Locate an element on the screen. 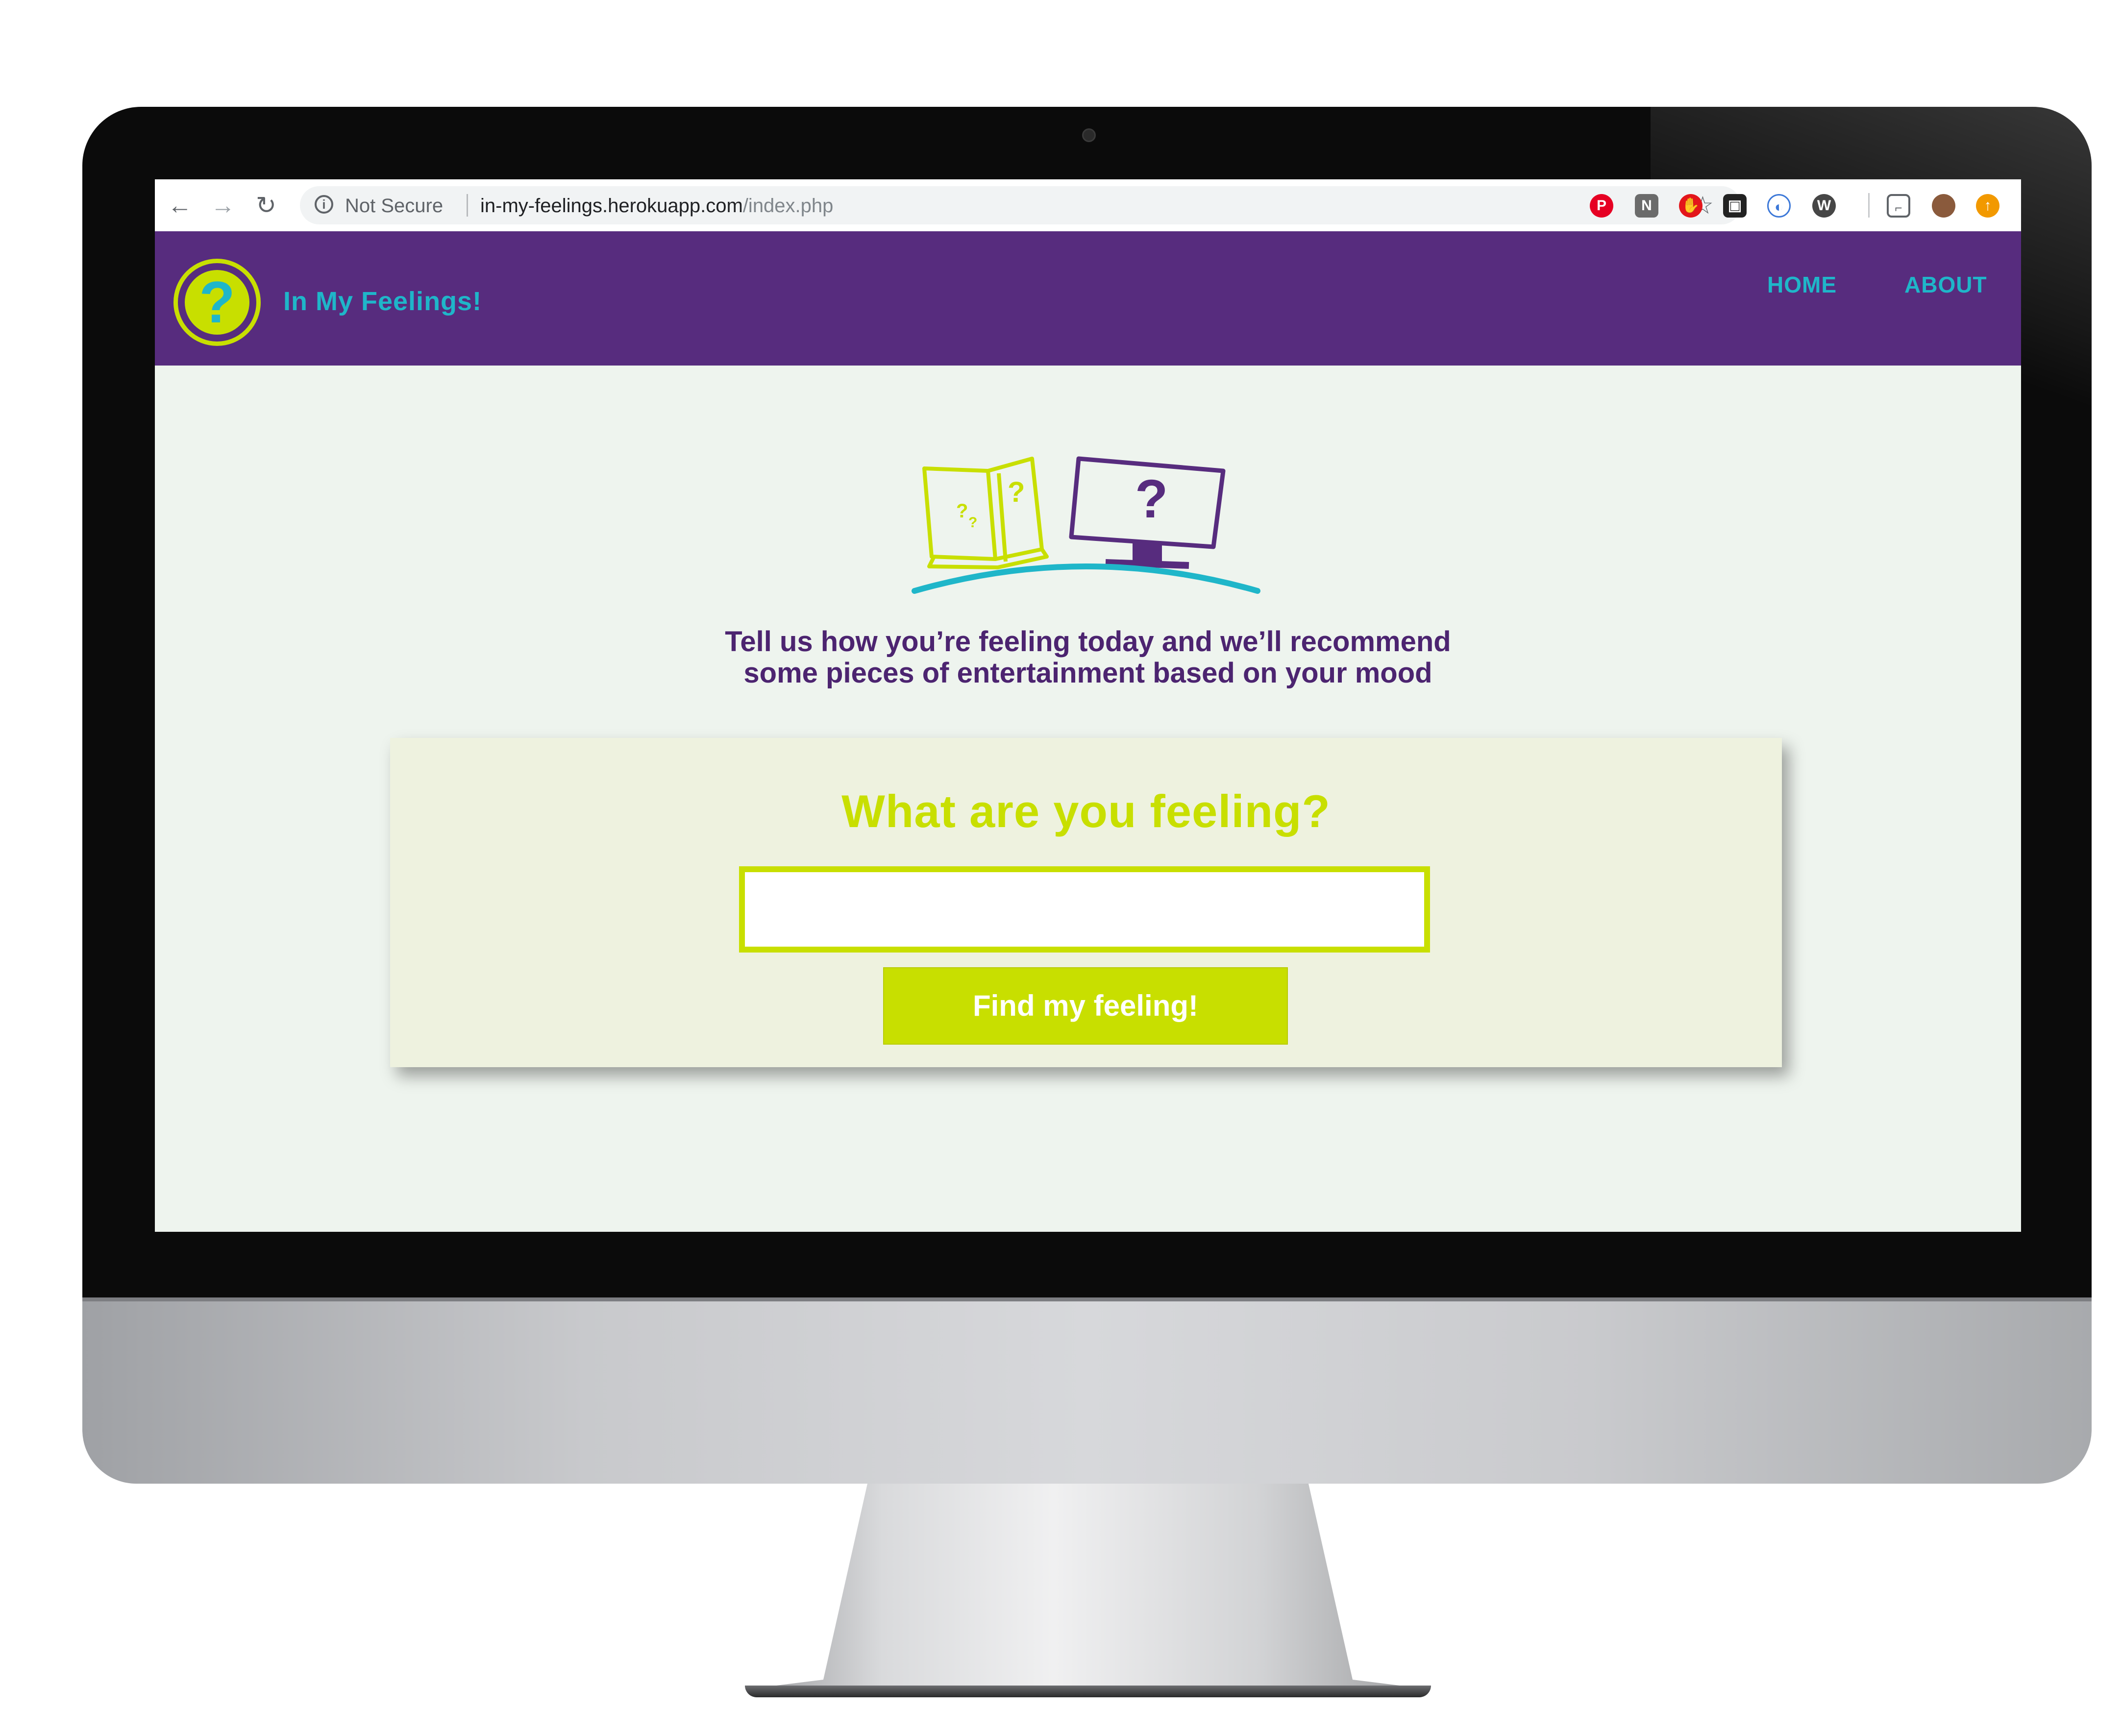 The width and height of the screenshot is (2122, 1736). address-divider is located at coordinates (467, 206).